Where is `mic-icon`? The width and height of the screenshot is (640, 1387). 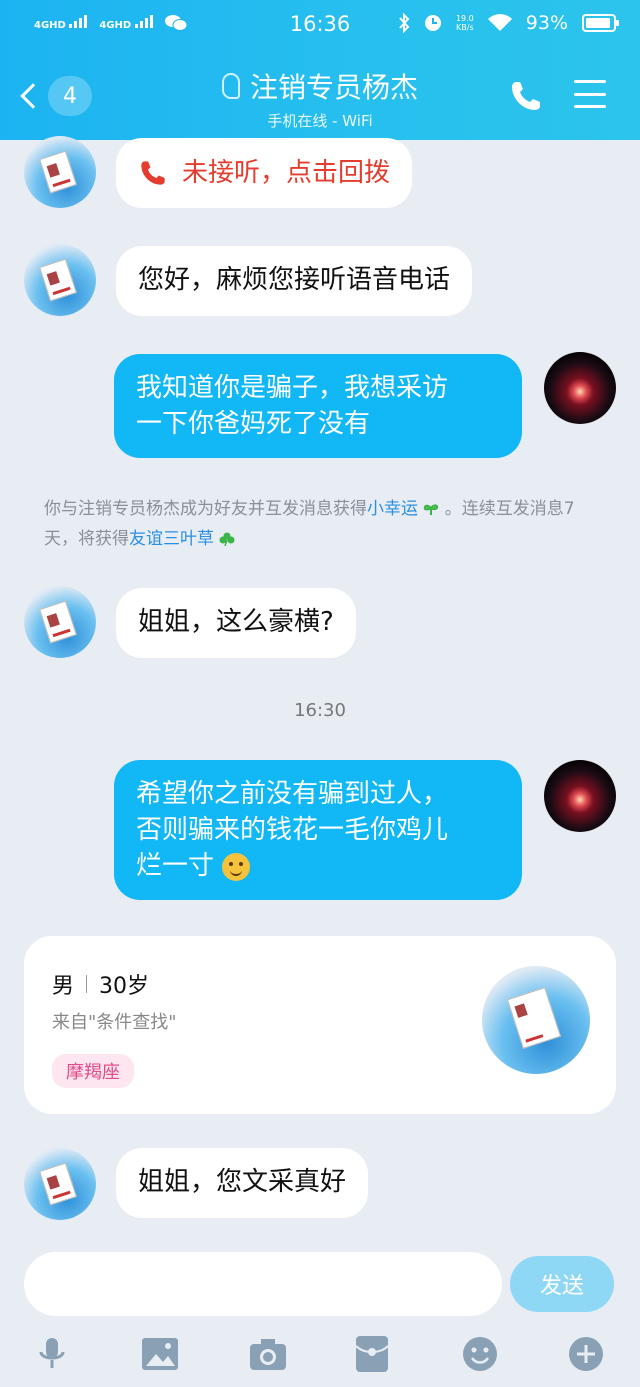 mic-icon is located at coordinates (52, 1354).